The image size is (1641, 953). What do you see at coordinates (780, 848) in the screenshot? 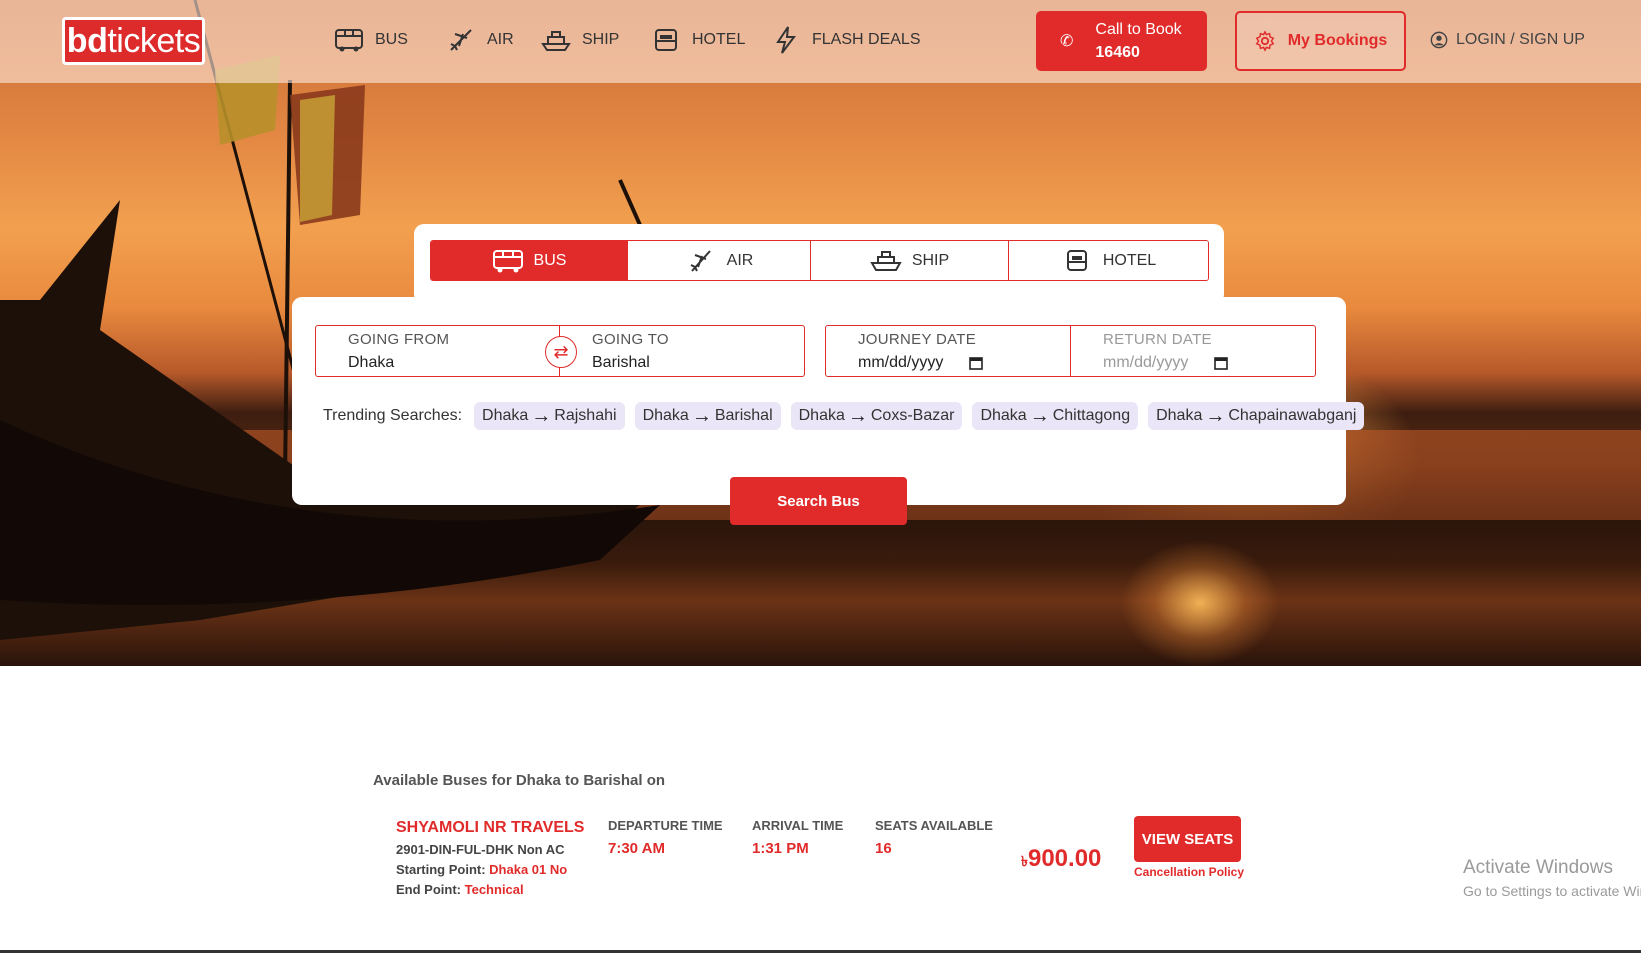
I see `arrival-time: 1:31 PM` at bounding box center [780, 848].